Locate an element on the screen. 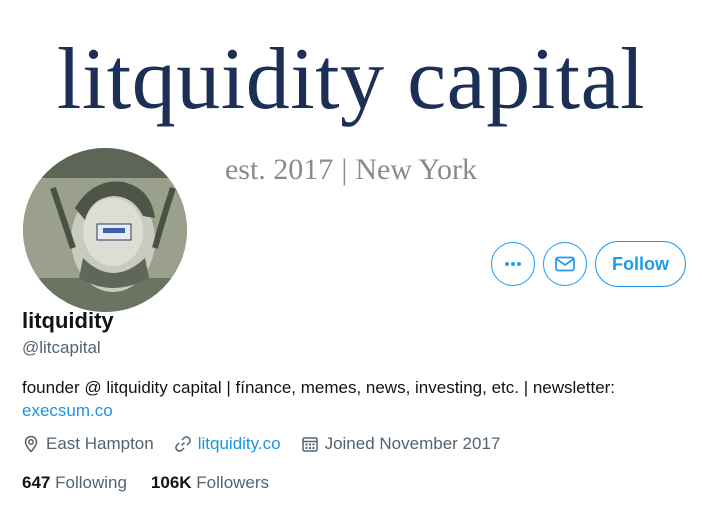 This screenshot has width=702, height=506. website-link: litquidity.co is located at coordinates (239, 444).